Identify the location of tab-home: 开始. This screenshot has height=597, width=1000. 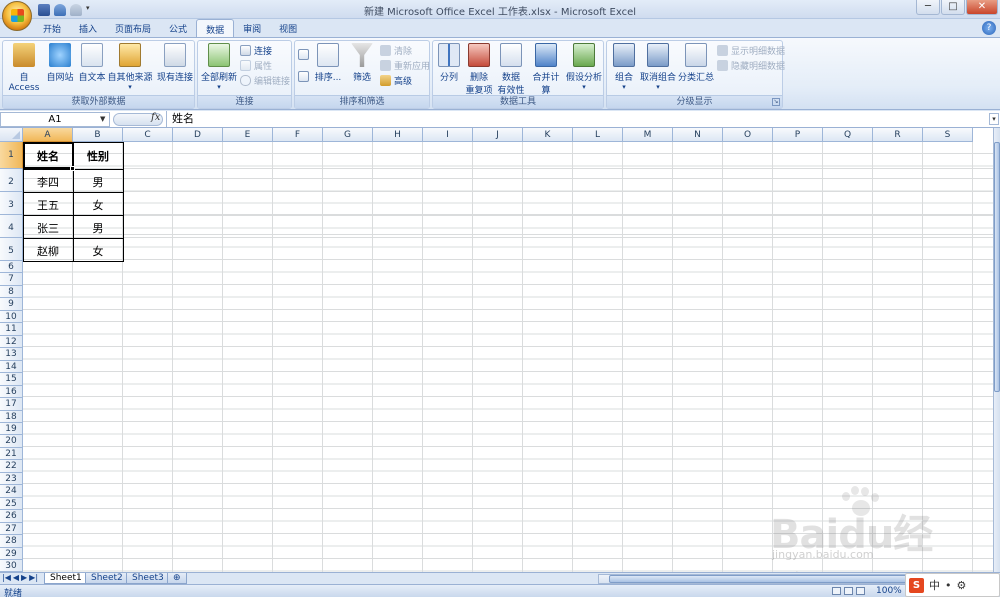
(52, 28).